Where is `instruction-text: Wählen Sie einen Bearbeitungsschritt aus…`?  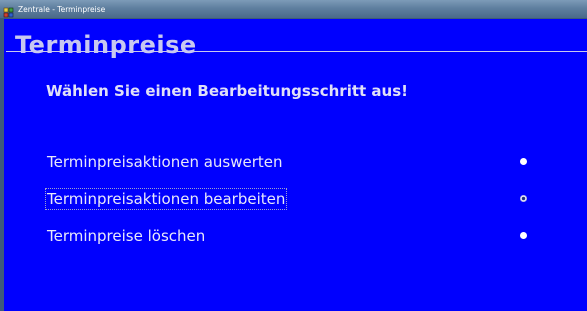 instruction-text: Wählen Sie einen Bearbeitungsschritt aus… is located at coordinates (227, 91).